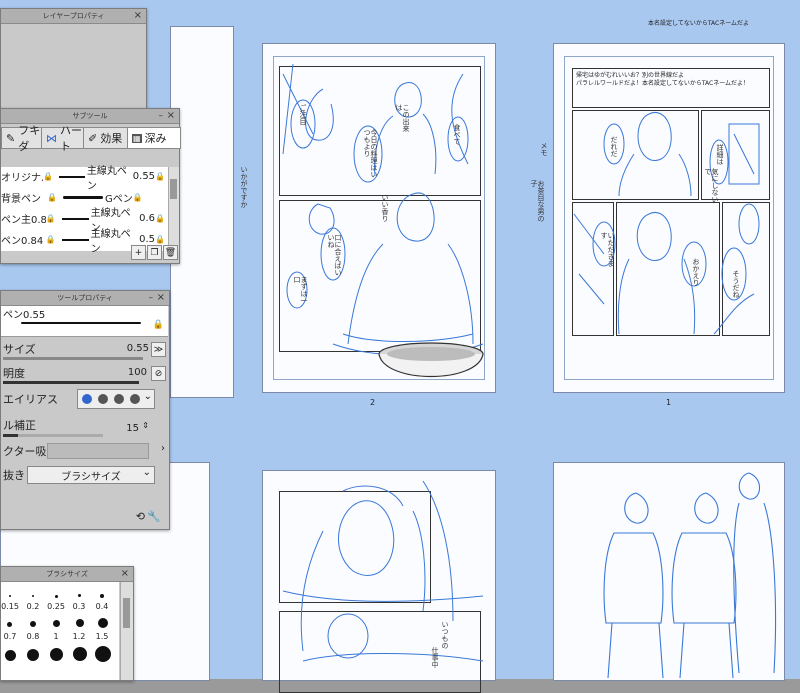 This screenshot has height=693, width=800. I want to click on chevron-down-icon: ⌄, so click(148, 396).